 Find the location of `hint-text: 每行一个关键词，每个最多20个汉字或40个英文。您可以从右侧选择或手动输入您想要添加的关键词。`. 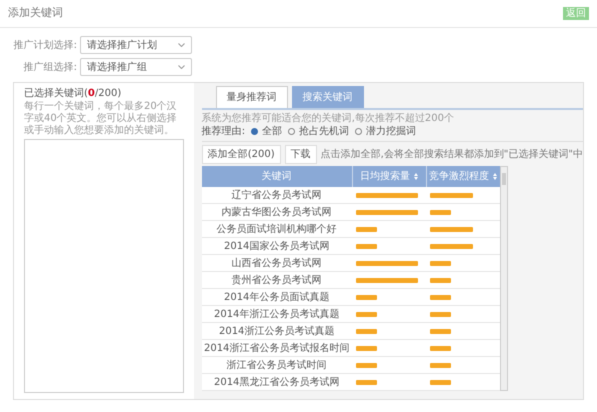

hint-text: 每行一个关键词，每个最多20个汉字或40个英文。您可以从右侧选择或手动输入您想要添加的关键词。 is located at coordinates (101, 119).